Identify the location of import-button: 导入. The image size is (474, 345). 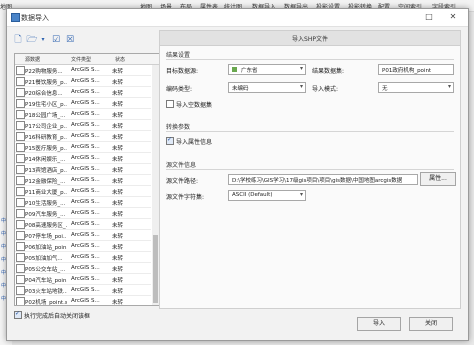
(379, 324).